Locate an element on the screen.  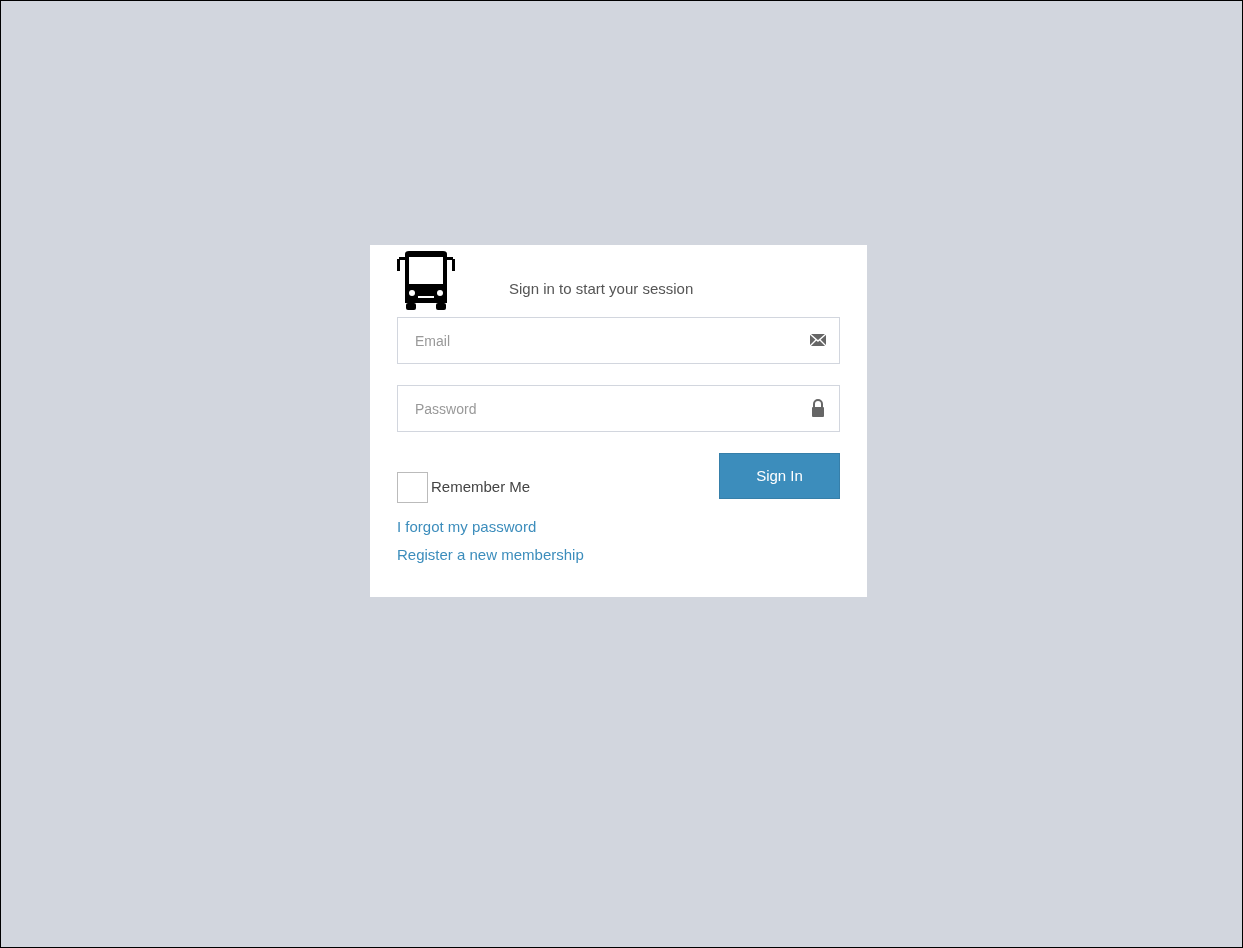
text-link: Register a new membership is located at coordinates (490, 555).